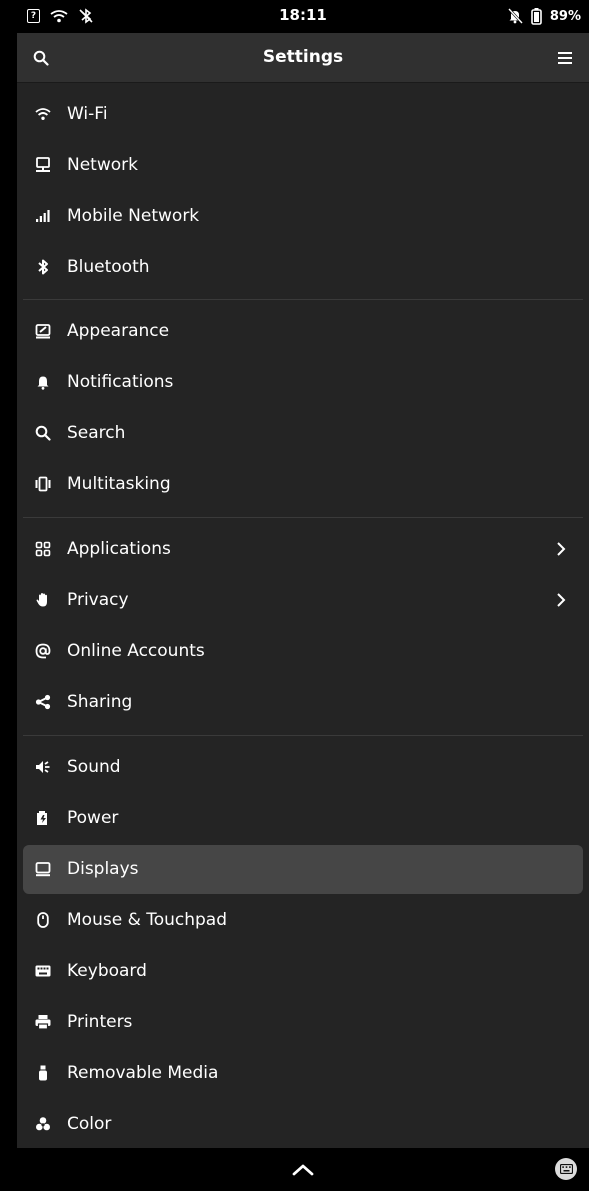 The width and height of the screenshot is (589, 1191). Describe the element at coordinates (303, 971) in the screenshot. I see `row-keyboard: Keyboard` at that location.